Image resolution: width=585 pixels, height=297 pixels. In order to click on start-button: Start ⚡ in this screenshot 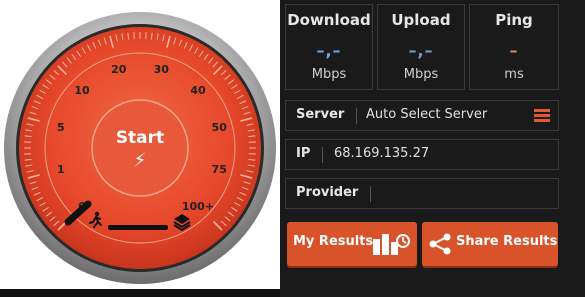, I will do `click(140, 148)`.